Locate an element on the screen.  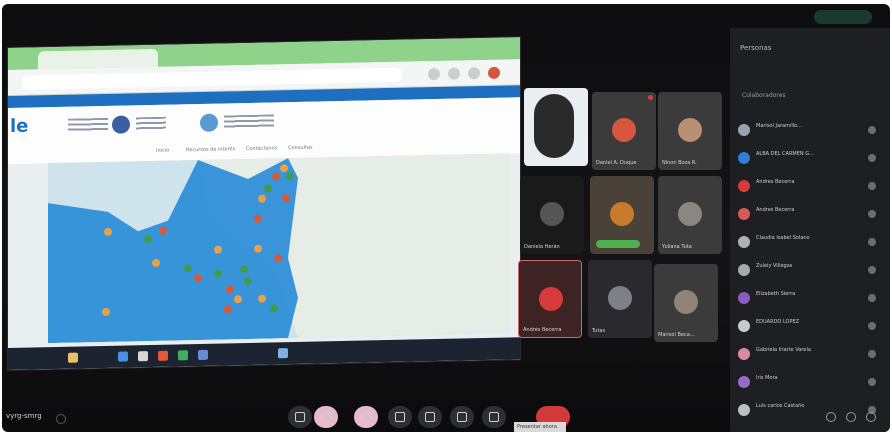
panel-section-title: Colaboradores is located at coordinates (763, 95).